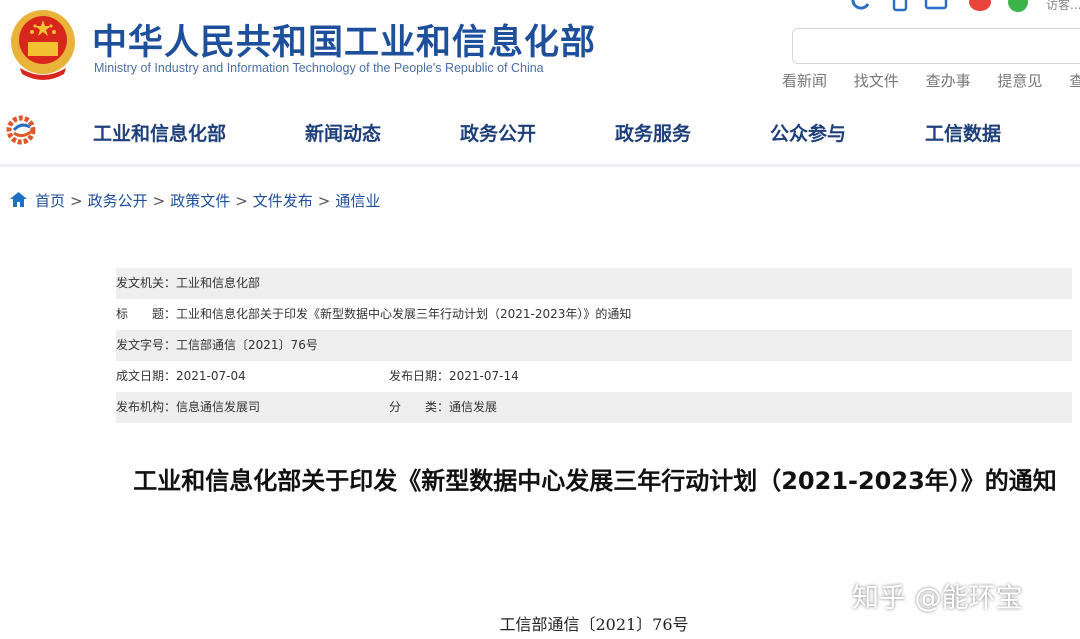  I want to click on breadcrumb-home: 首页, so click(50, 201).